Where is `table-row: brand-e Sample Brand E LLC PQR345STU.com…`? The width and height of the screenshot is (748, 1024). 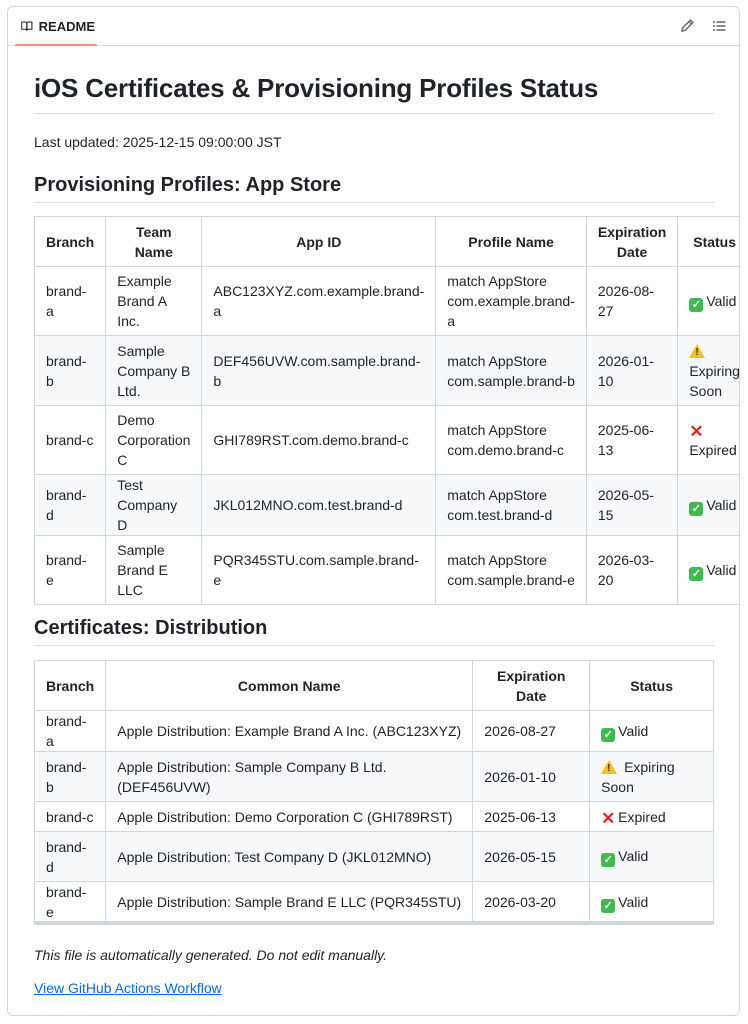 table-row: brand-e Sample Brand E LLC PQR345STU.com… is located at coordinates (386, 570).